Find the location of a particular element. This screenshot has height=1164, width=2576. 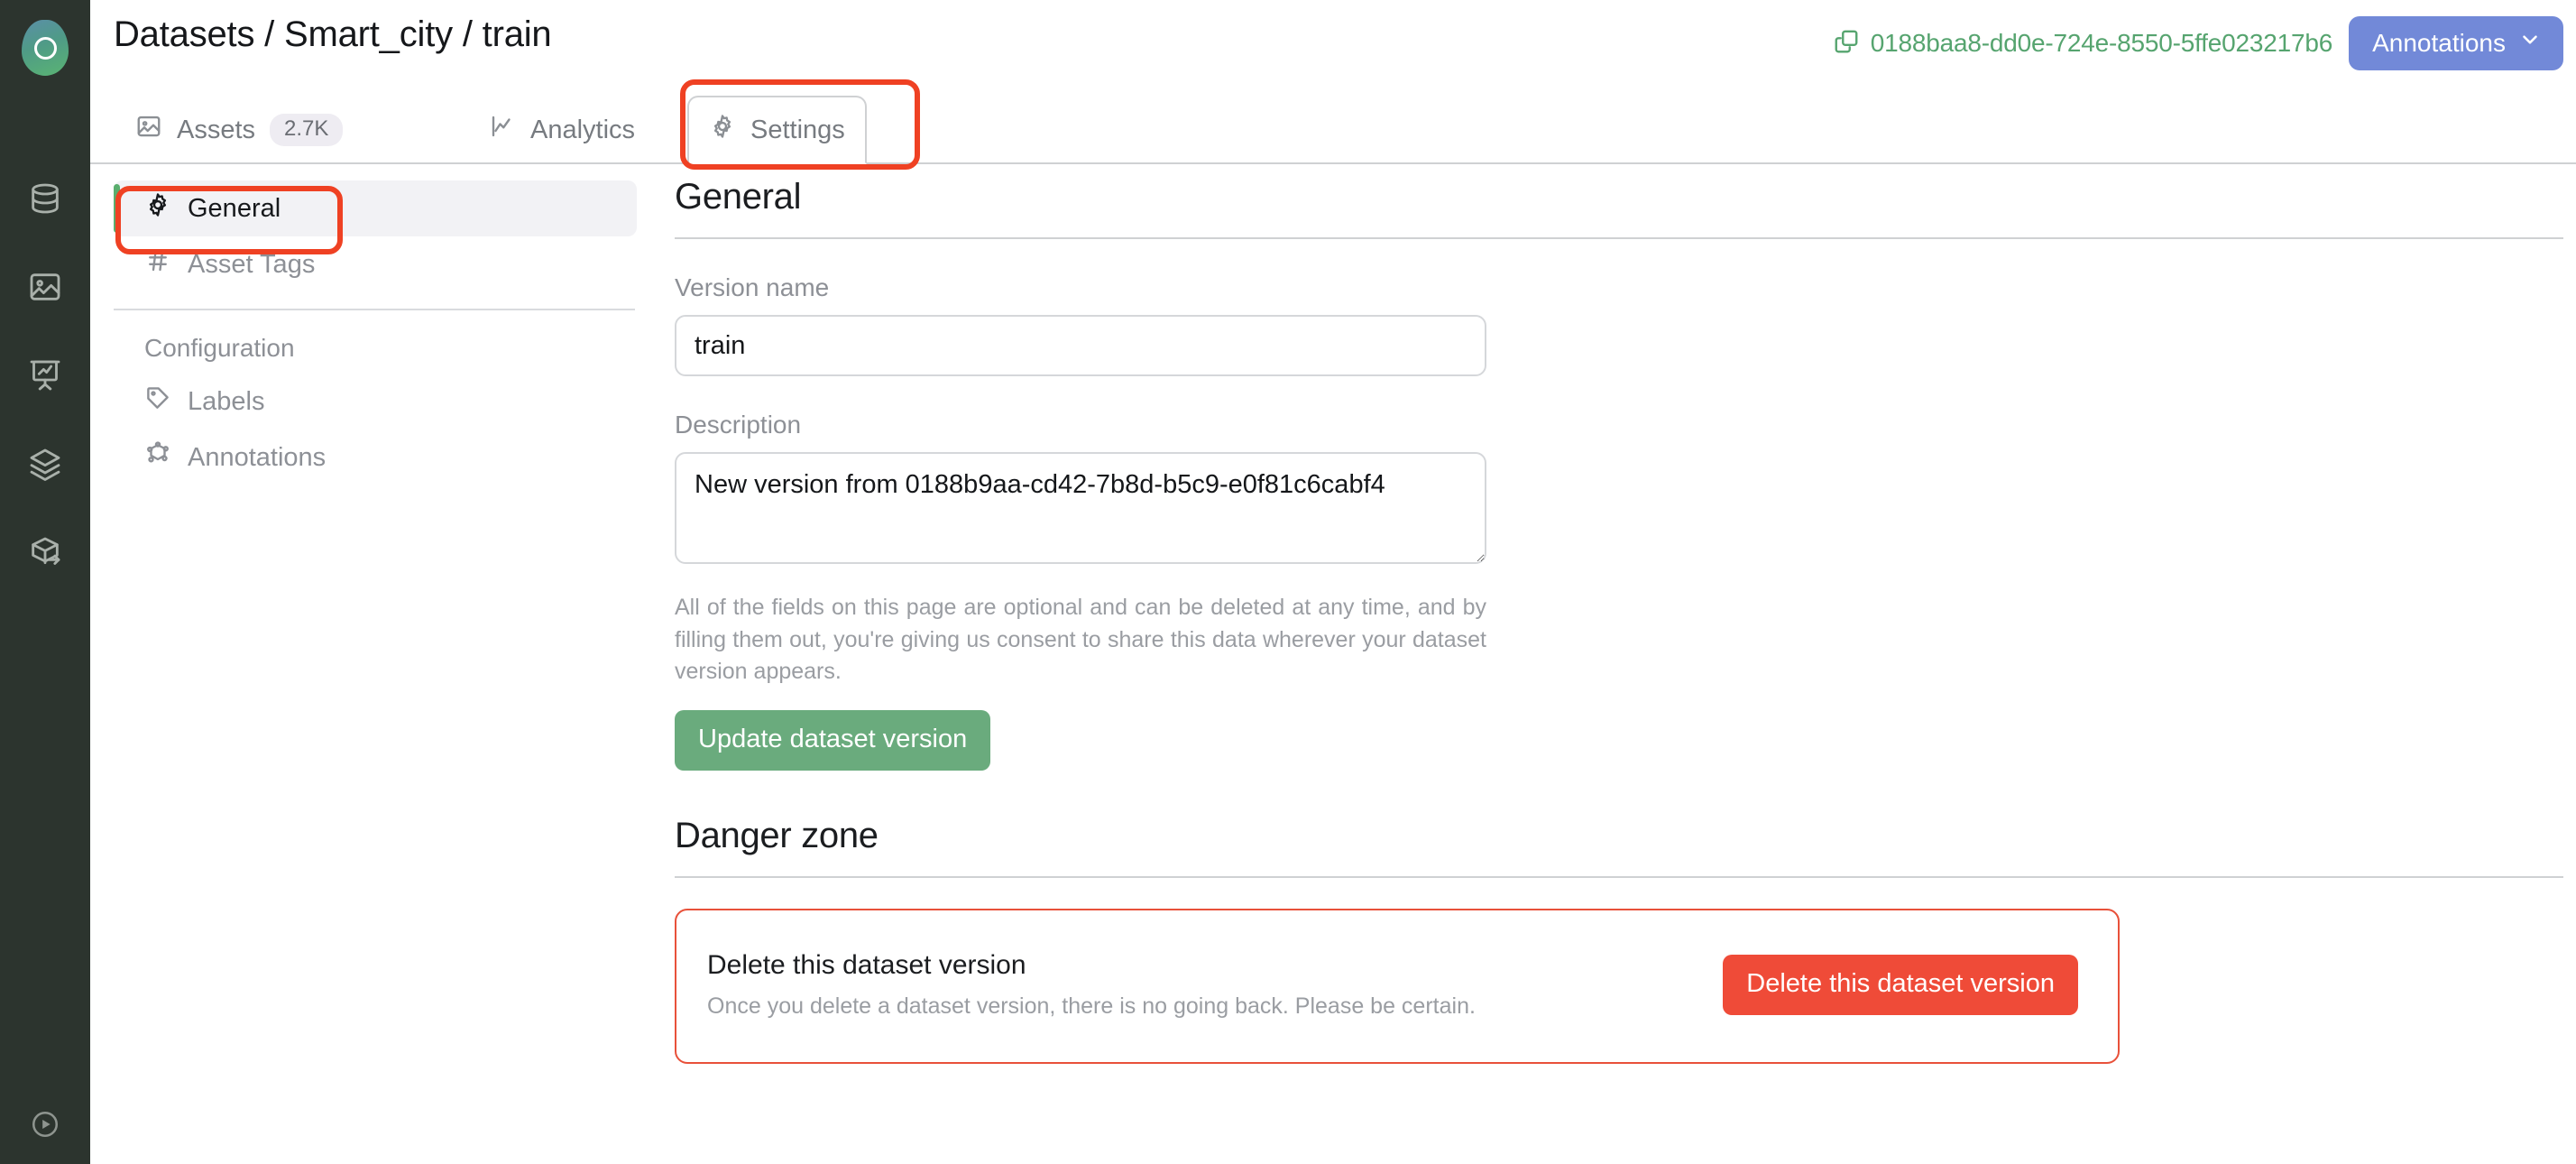

sidebar-item-annotations-label: Annotations is located at coordinates (257, 457).